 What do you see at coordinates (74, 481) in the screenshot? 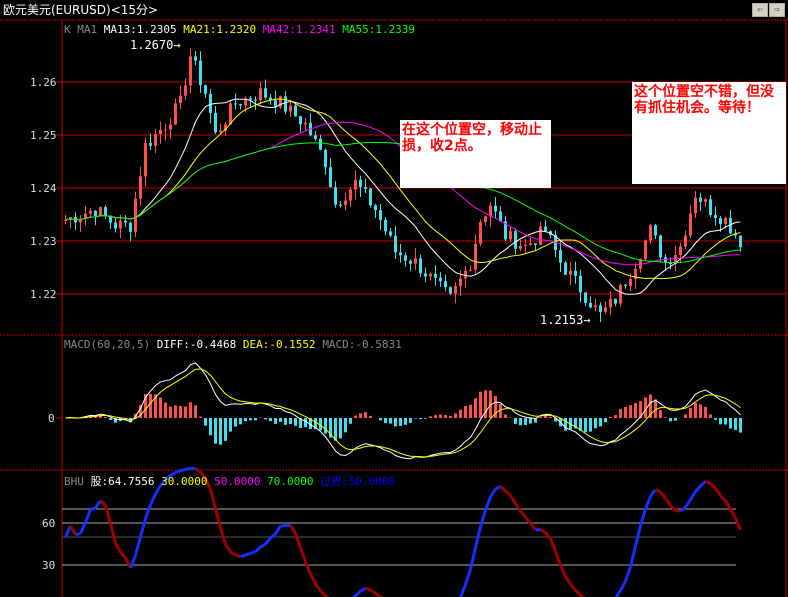
I see `bhu-name: BHU` at bounding box center [74, 481].